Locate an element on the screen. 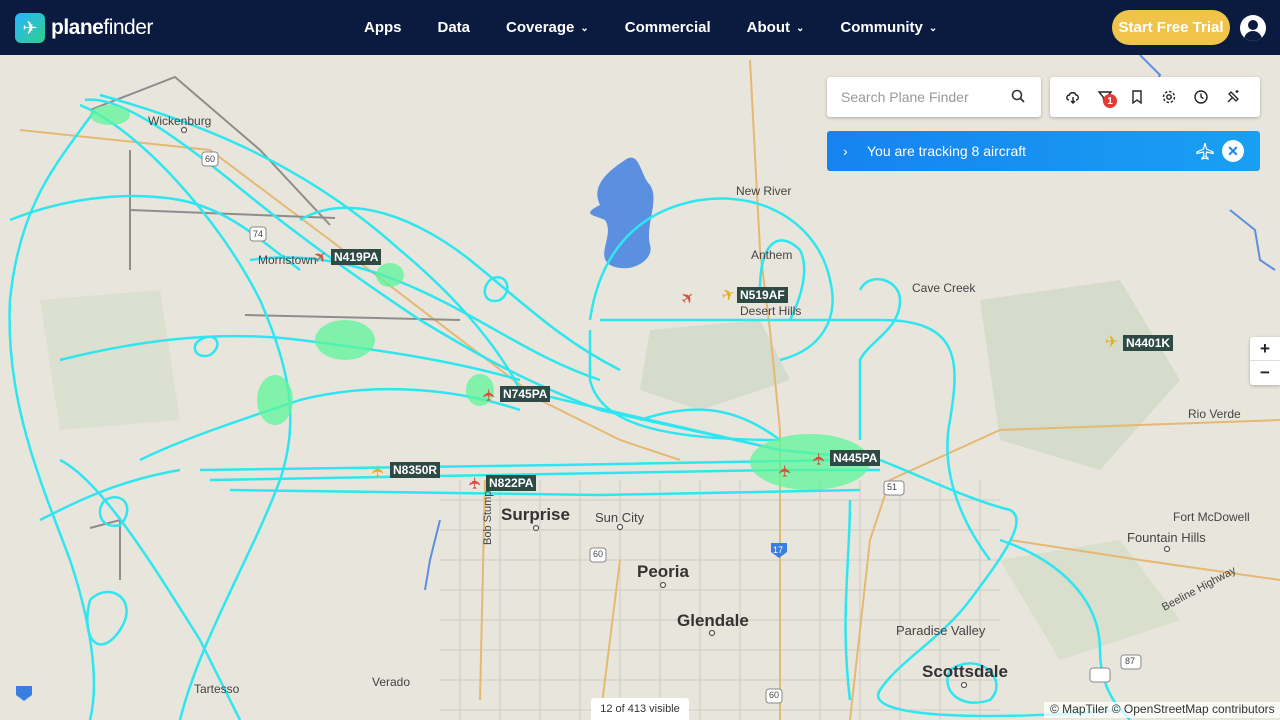  zoom-out-button: − is located at coordinates (1265, 373).